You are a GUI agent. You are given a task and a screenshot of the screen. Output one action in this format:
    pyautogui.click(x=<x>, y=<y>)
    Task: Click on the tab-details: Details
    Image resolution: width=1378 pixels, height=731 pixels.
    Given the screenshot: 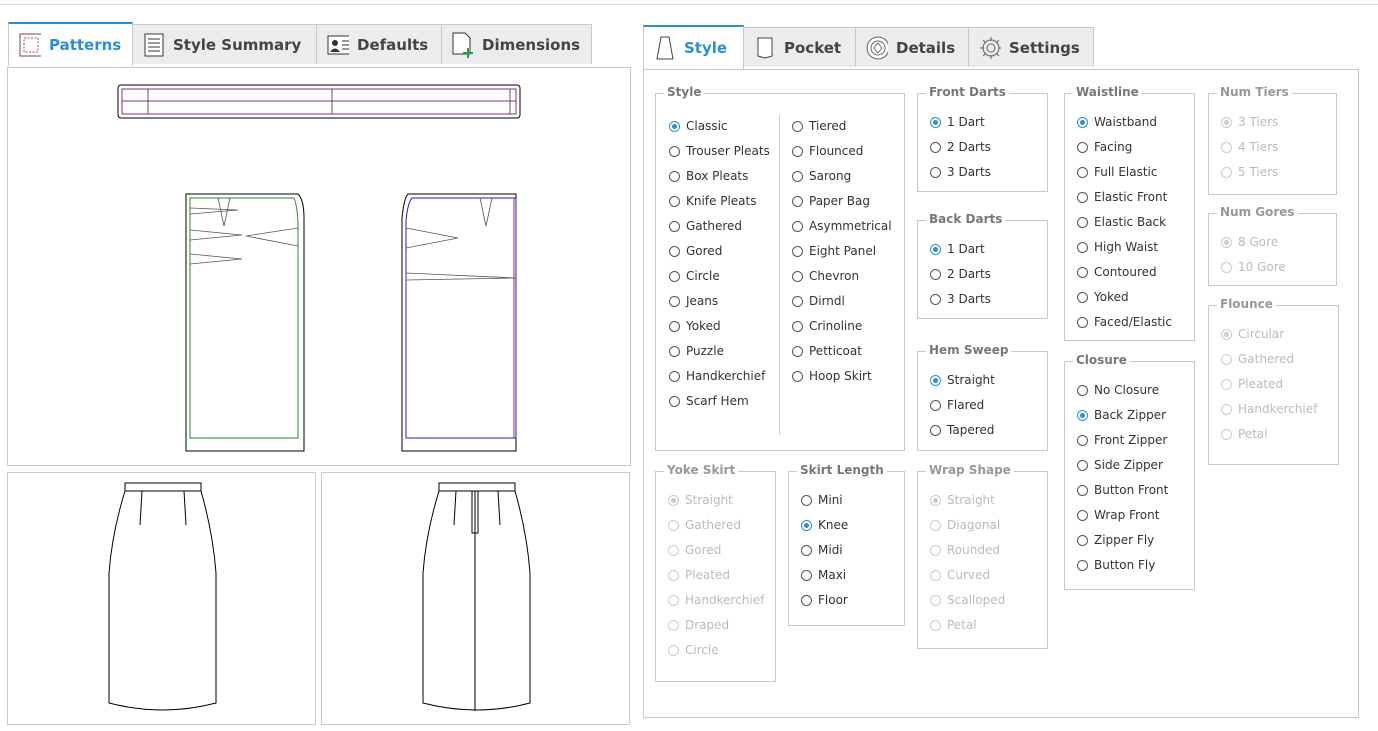 What is the action you would take?
    pyautogui.click(x=912, y=47)
    